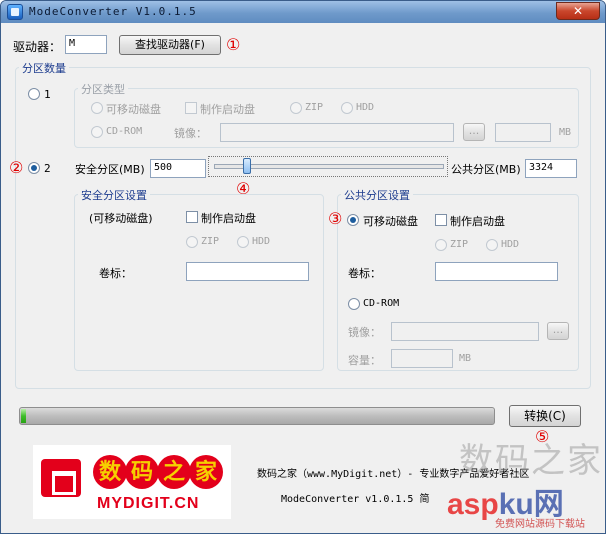  I want to click on progress-bar, so click(257, 416).